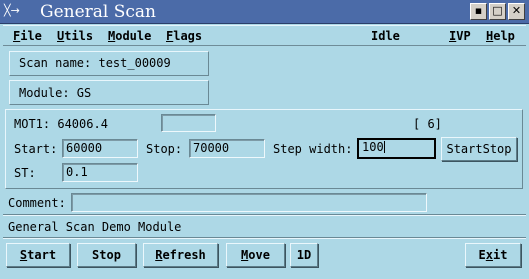 This screenshot has height=279, width=529. Describe the element at coordinates (264, 12) in the screenshot. I see `title-bar: ╳→ General Scan ▪ □ ✕` at that location.